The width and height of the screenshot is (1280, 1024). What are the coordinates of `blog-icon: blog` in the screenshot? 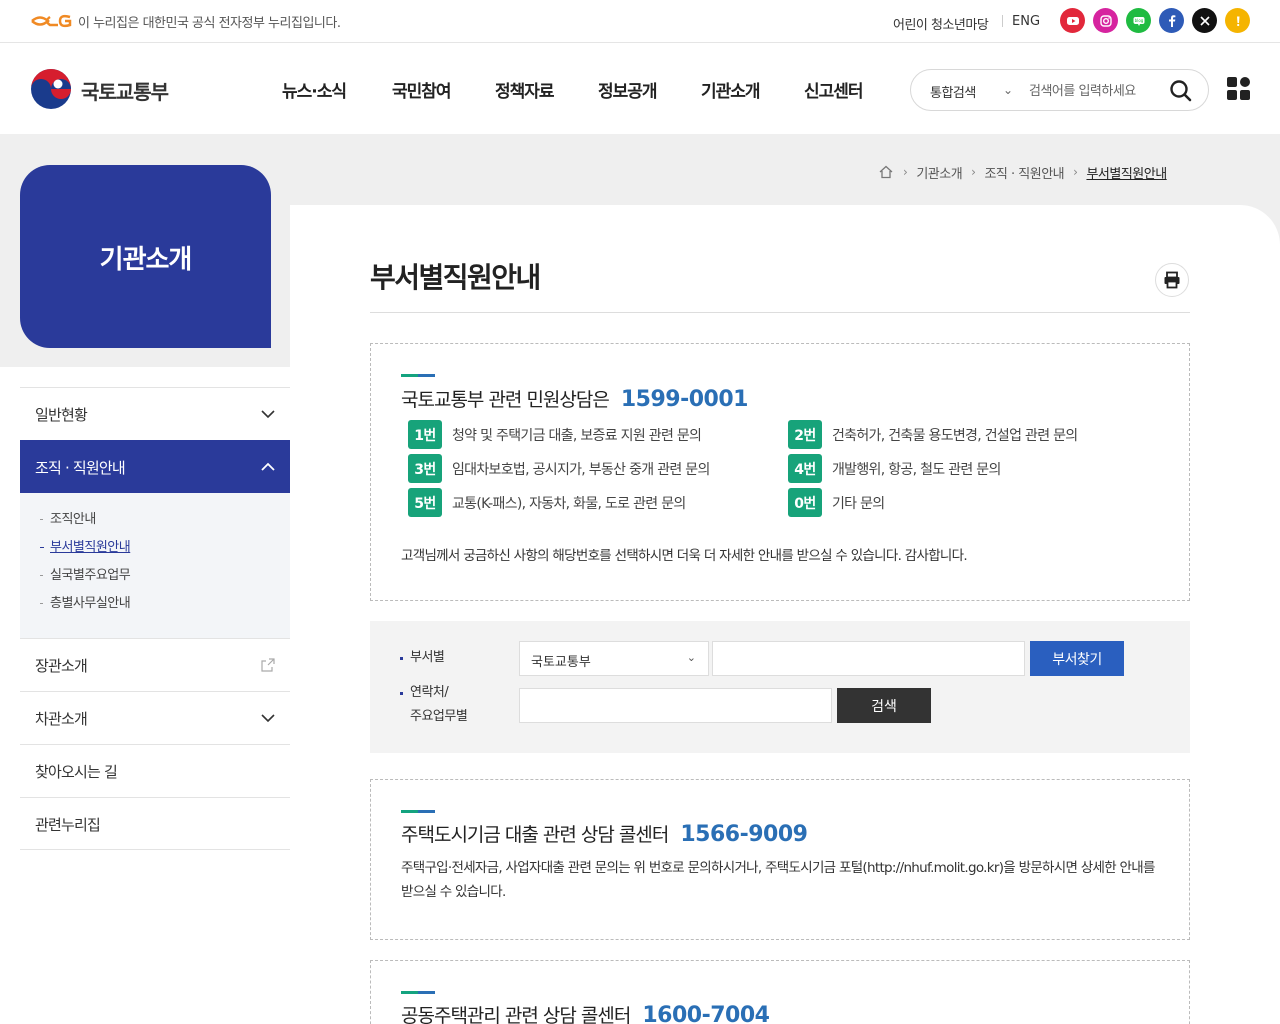 It's located at (1138, 20).